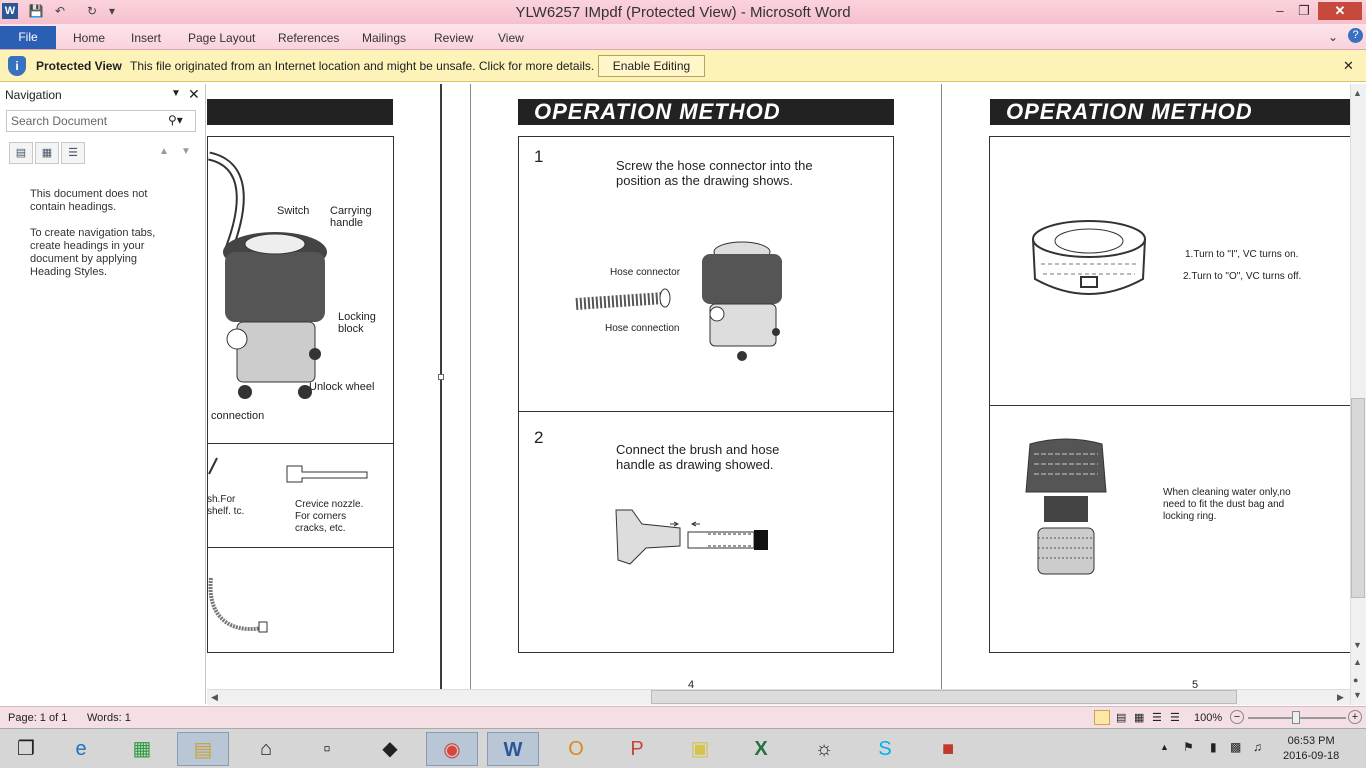 The width and height of the screenshot is (1366, 768). Describe the element at coordinates (226, 505) in the screenshot. I see `label-brush-partial: sh.For shelf. tc.` at that location.